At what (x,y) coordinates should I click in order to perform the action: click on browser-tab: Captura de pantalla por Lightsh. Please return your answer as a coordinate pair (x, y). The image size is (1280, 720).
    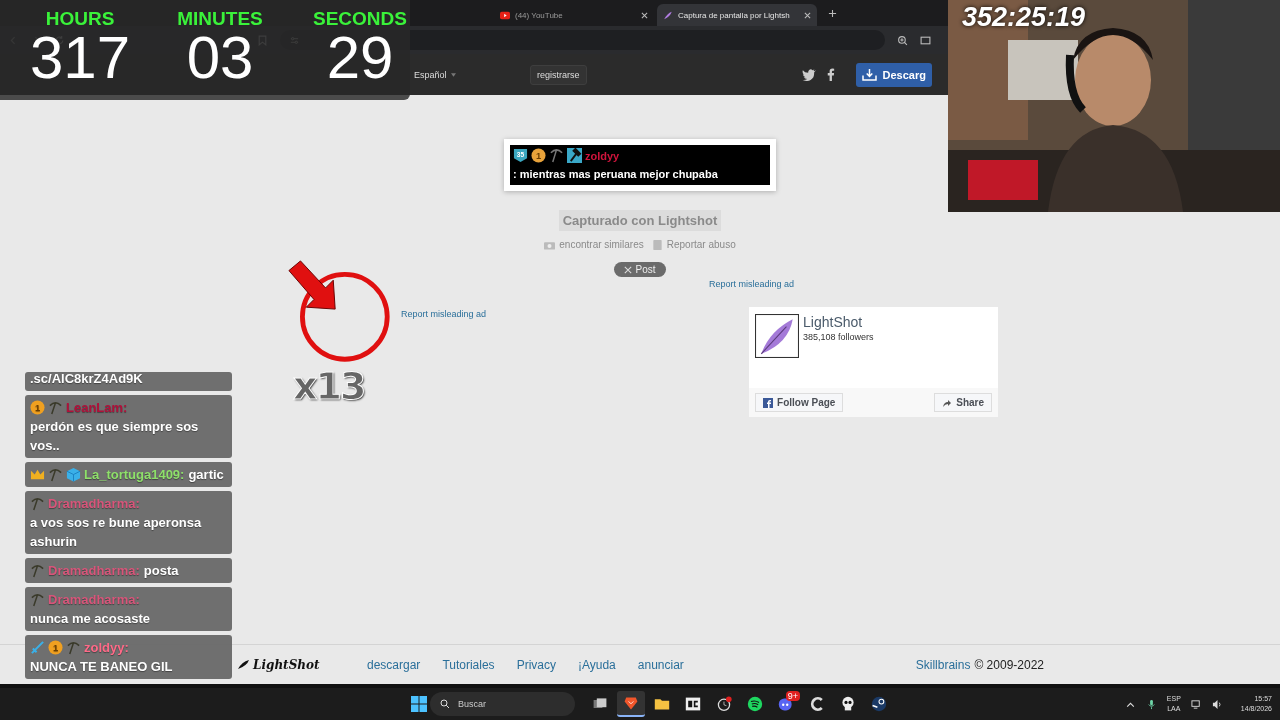
    Looking at the image, I should click on (737, 15).